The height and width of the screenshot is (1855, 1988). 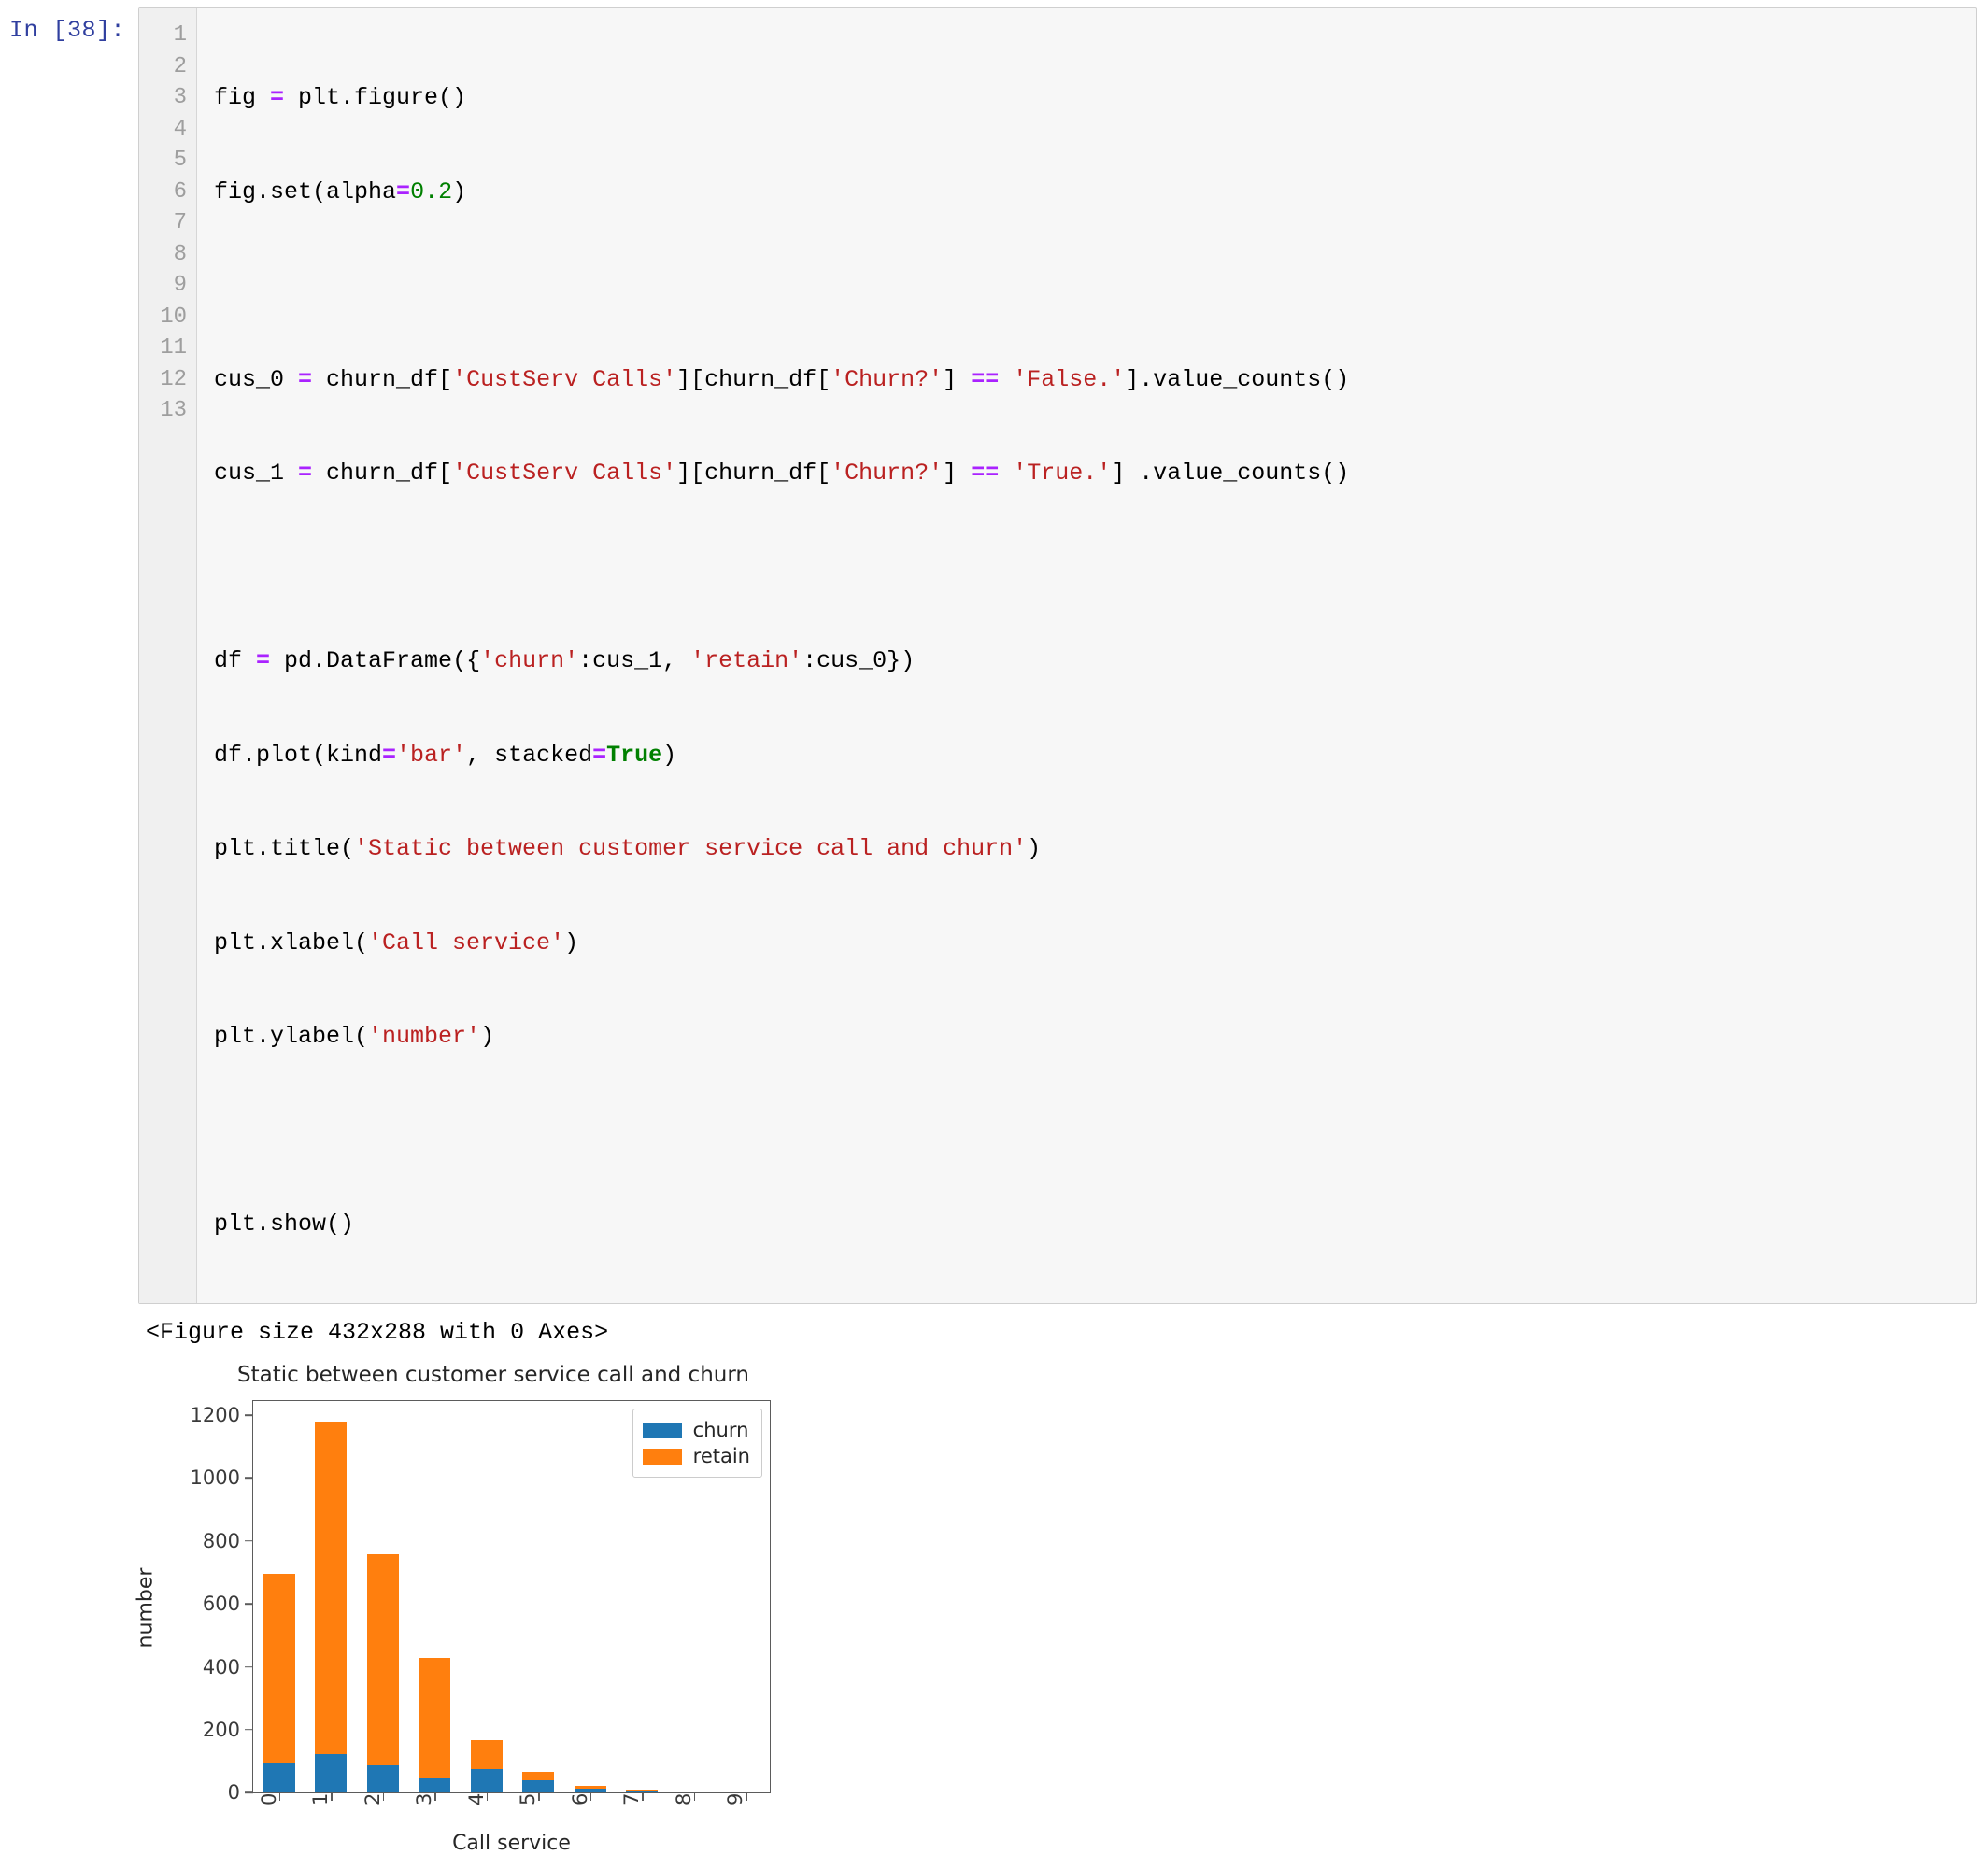 I want to click on x-tick-label: 7, so click(x=631, y=1799).